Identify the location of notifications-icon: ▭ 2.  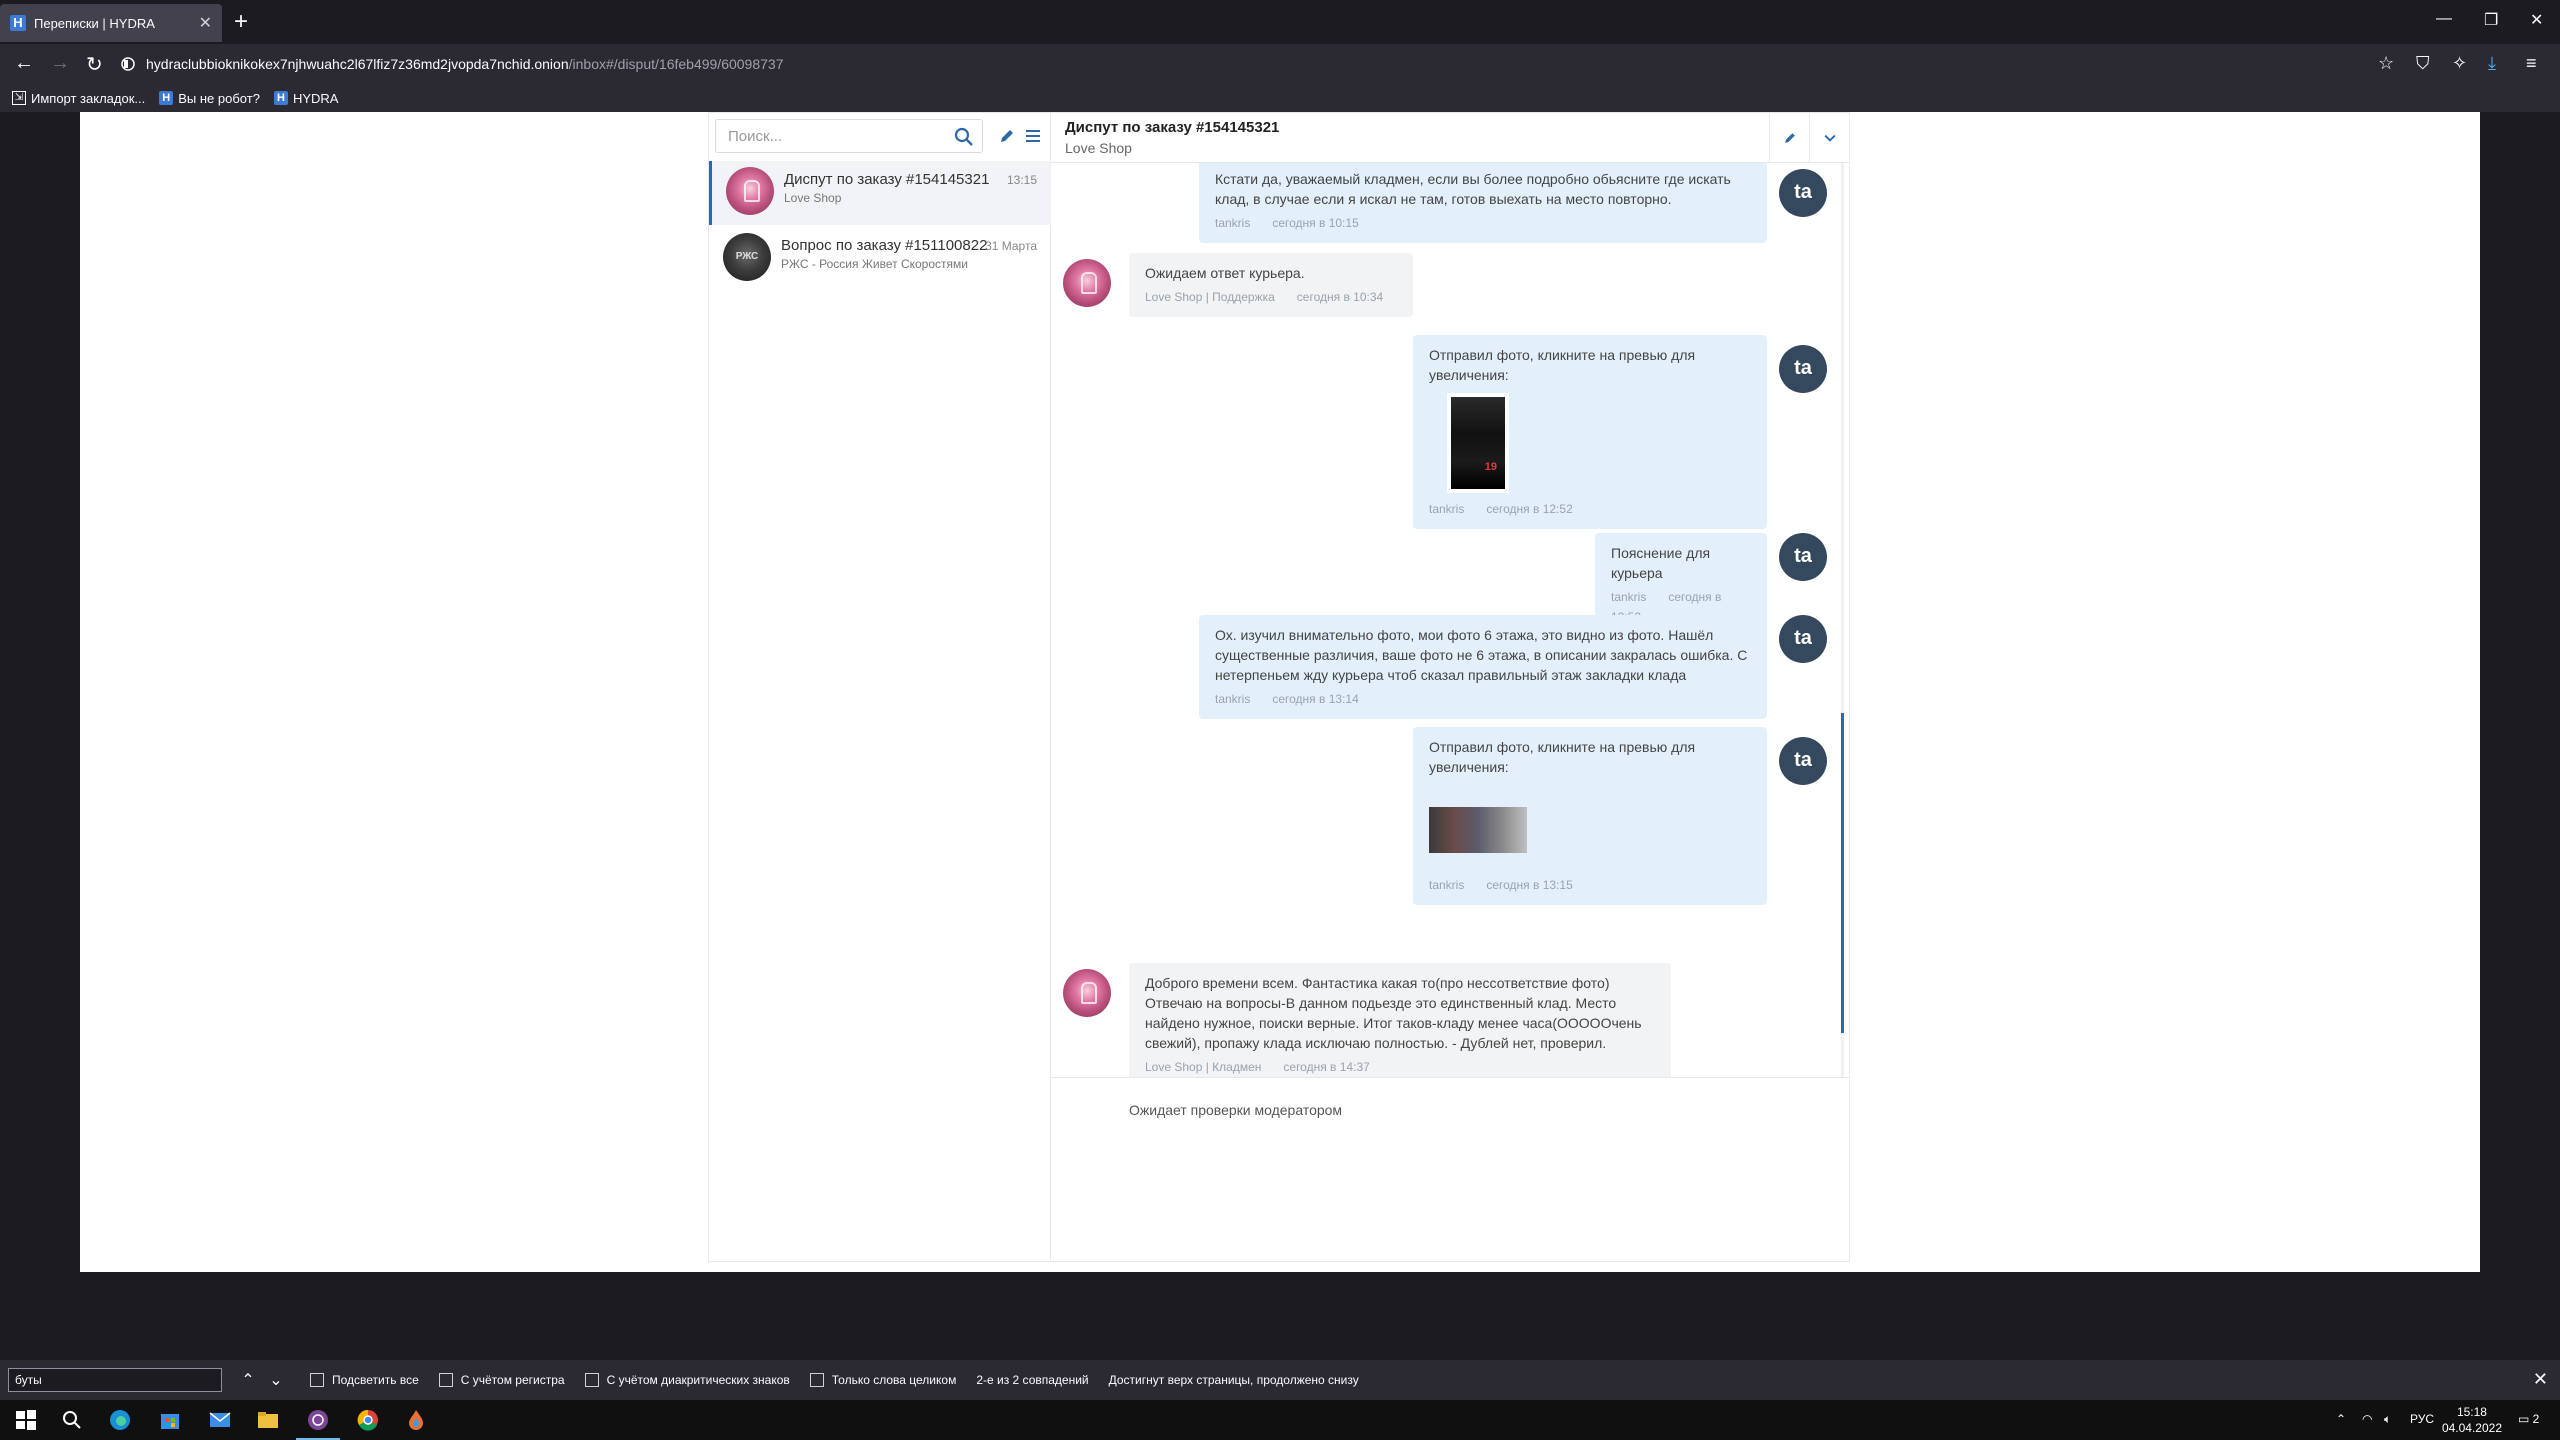
(2528, 1419).